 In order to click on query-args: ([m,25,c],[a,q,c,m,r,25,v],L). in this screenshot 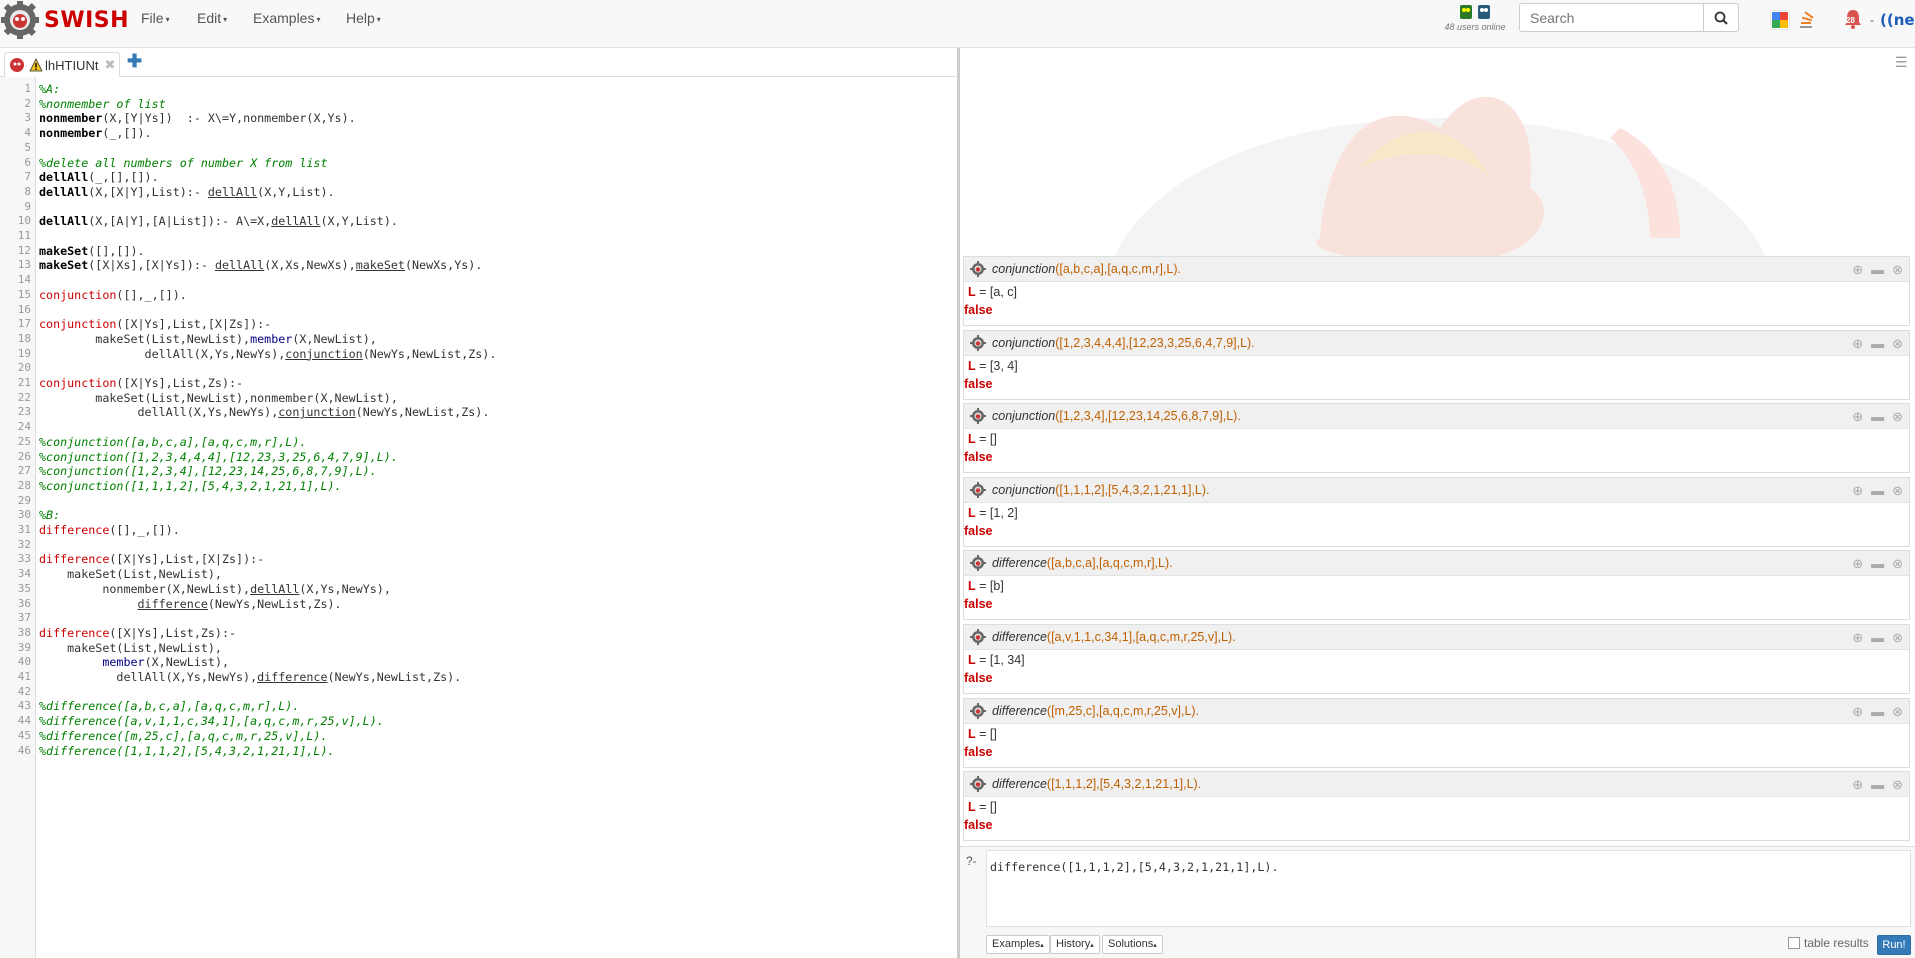, I will do `click(1123, 710)`.